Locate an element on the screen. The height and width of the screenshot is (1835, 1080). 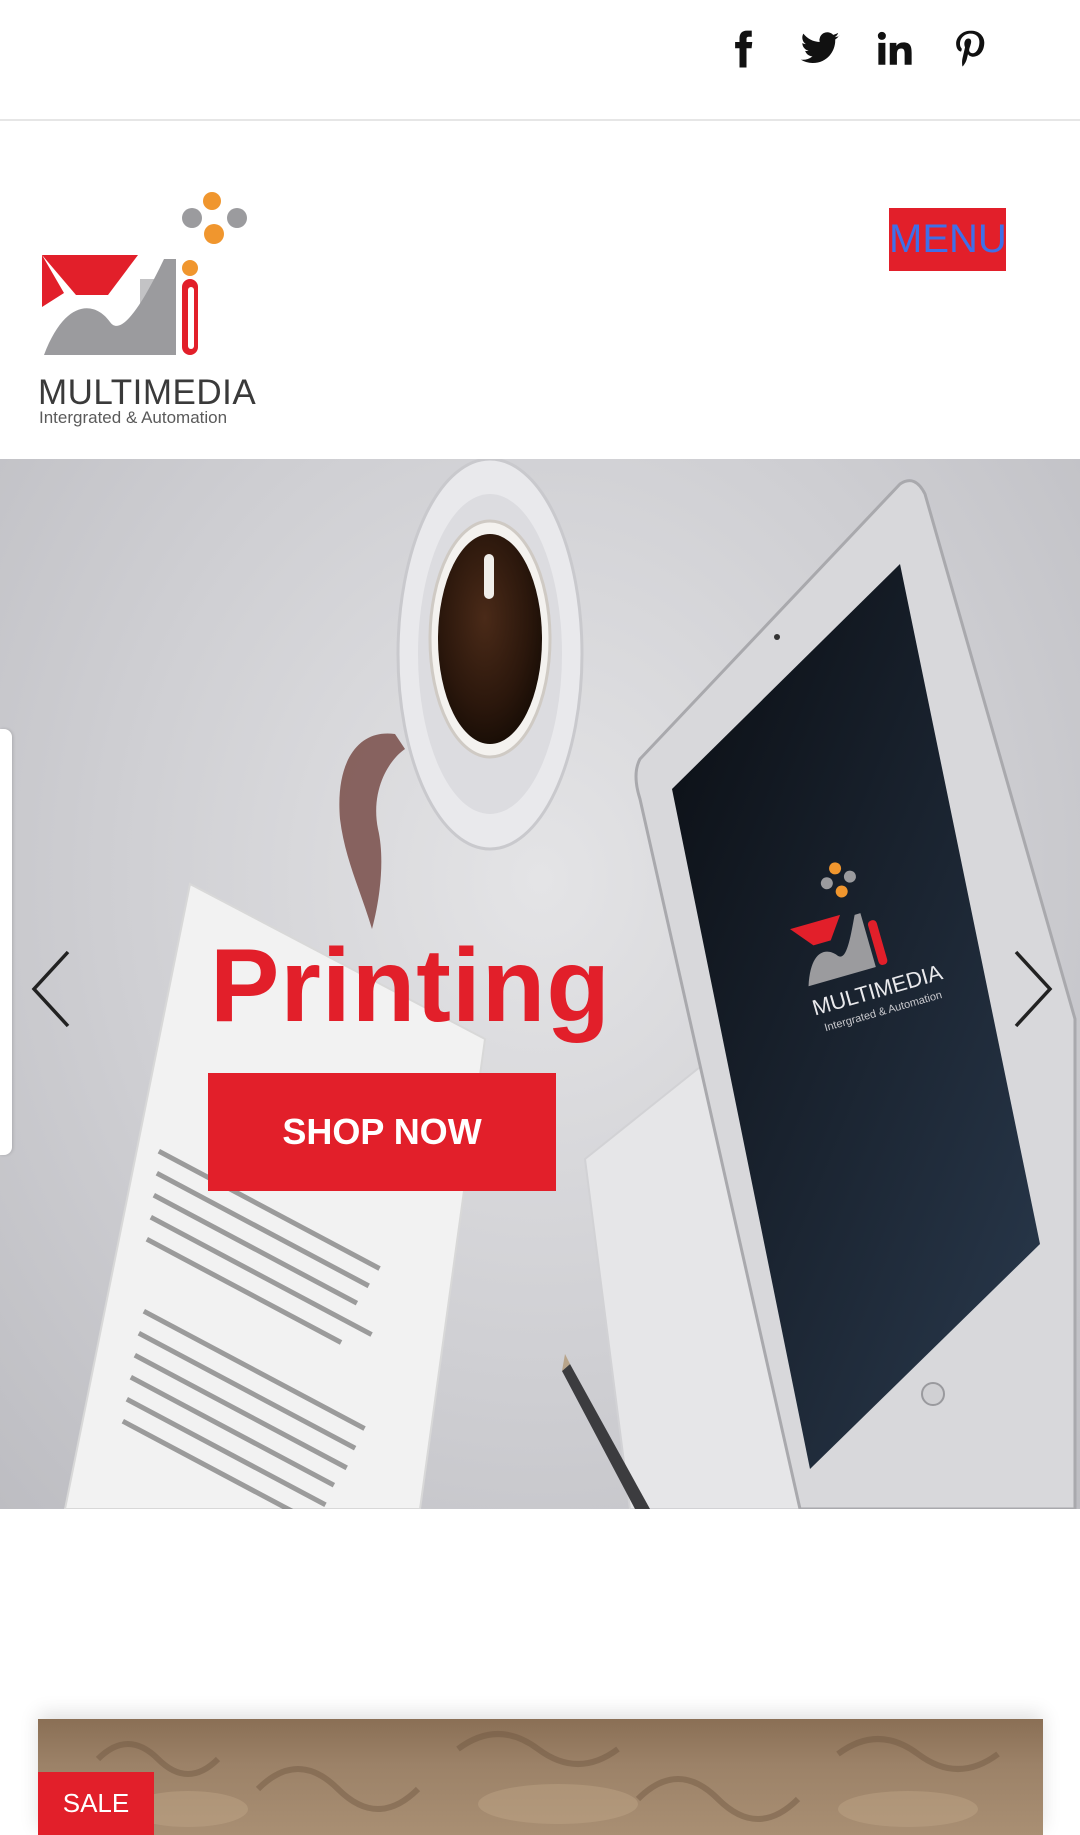
slider-prev-button is located at coordinates (53, 989).